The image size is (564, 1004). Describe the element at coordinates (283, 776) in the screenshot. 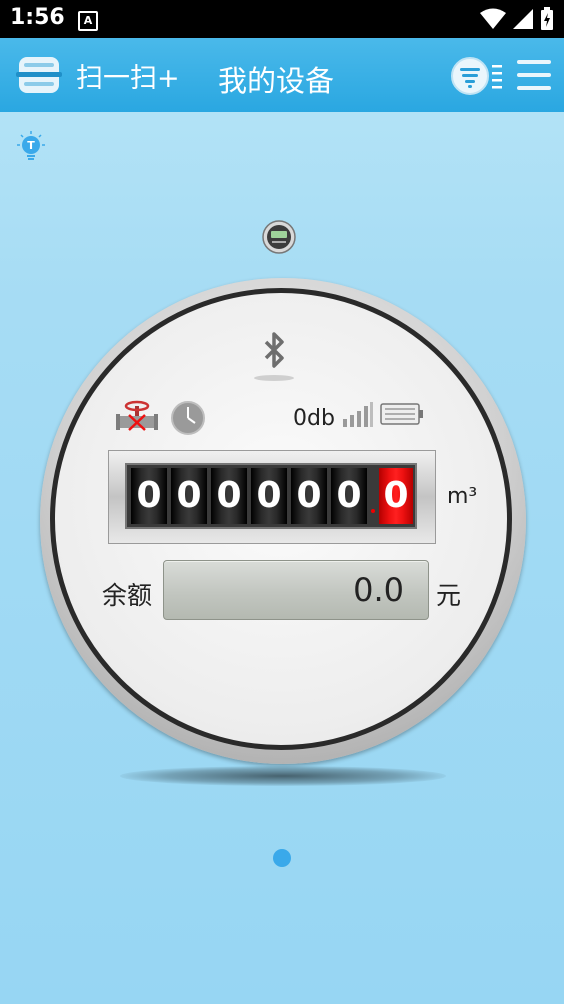

I see `meter-shadow` at that location.